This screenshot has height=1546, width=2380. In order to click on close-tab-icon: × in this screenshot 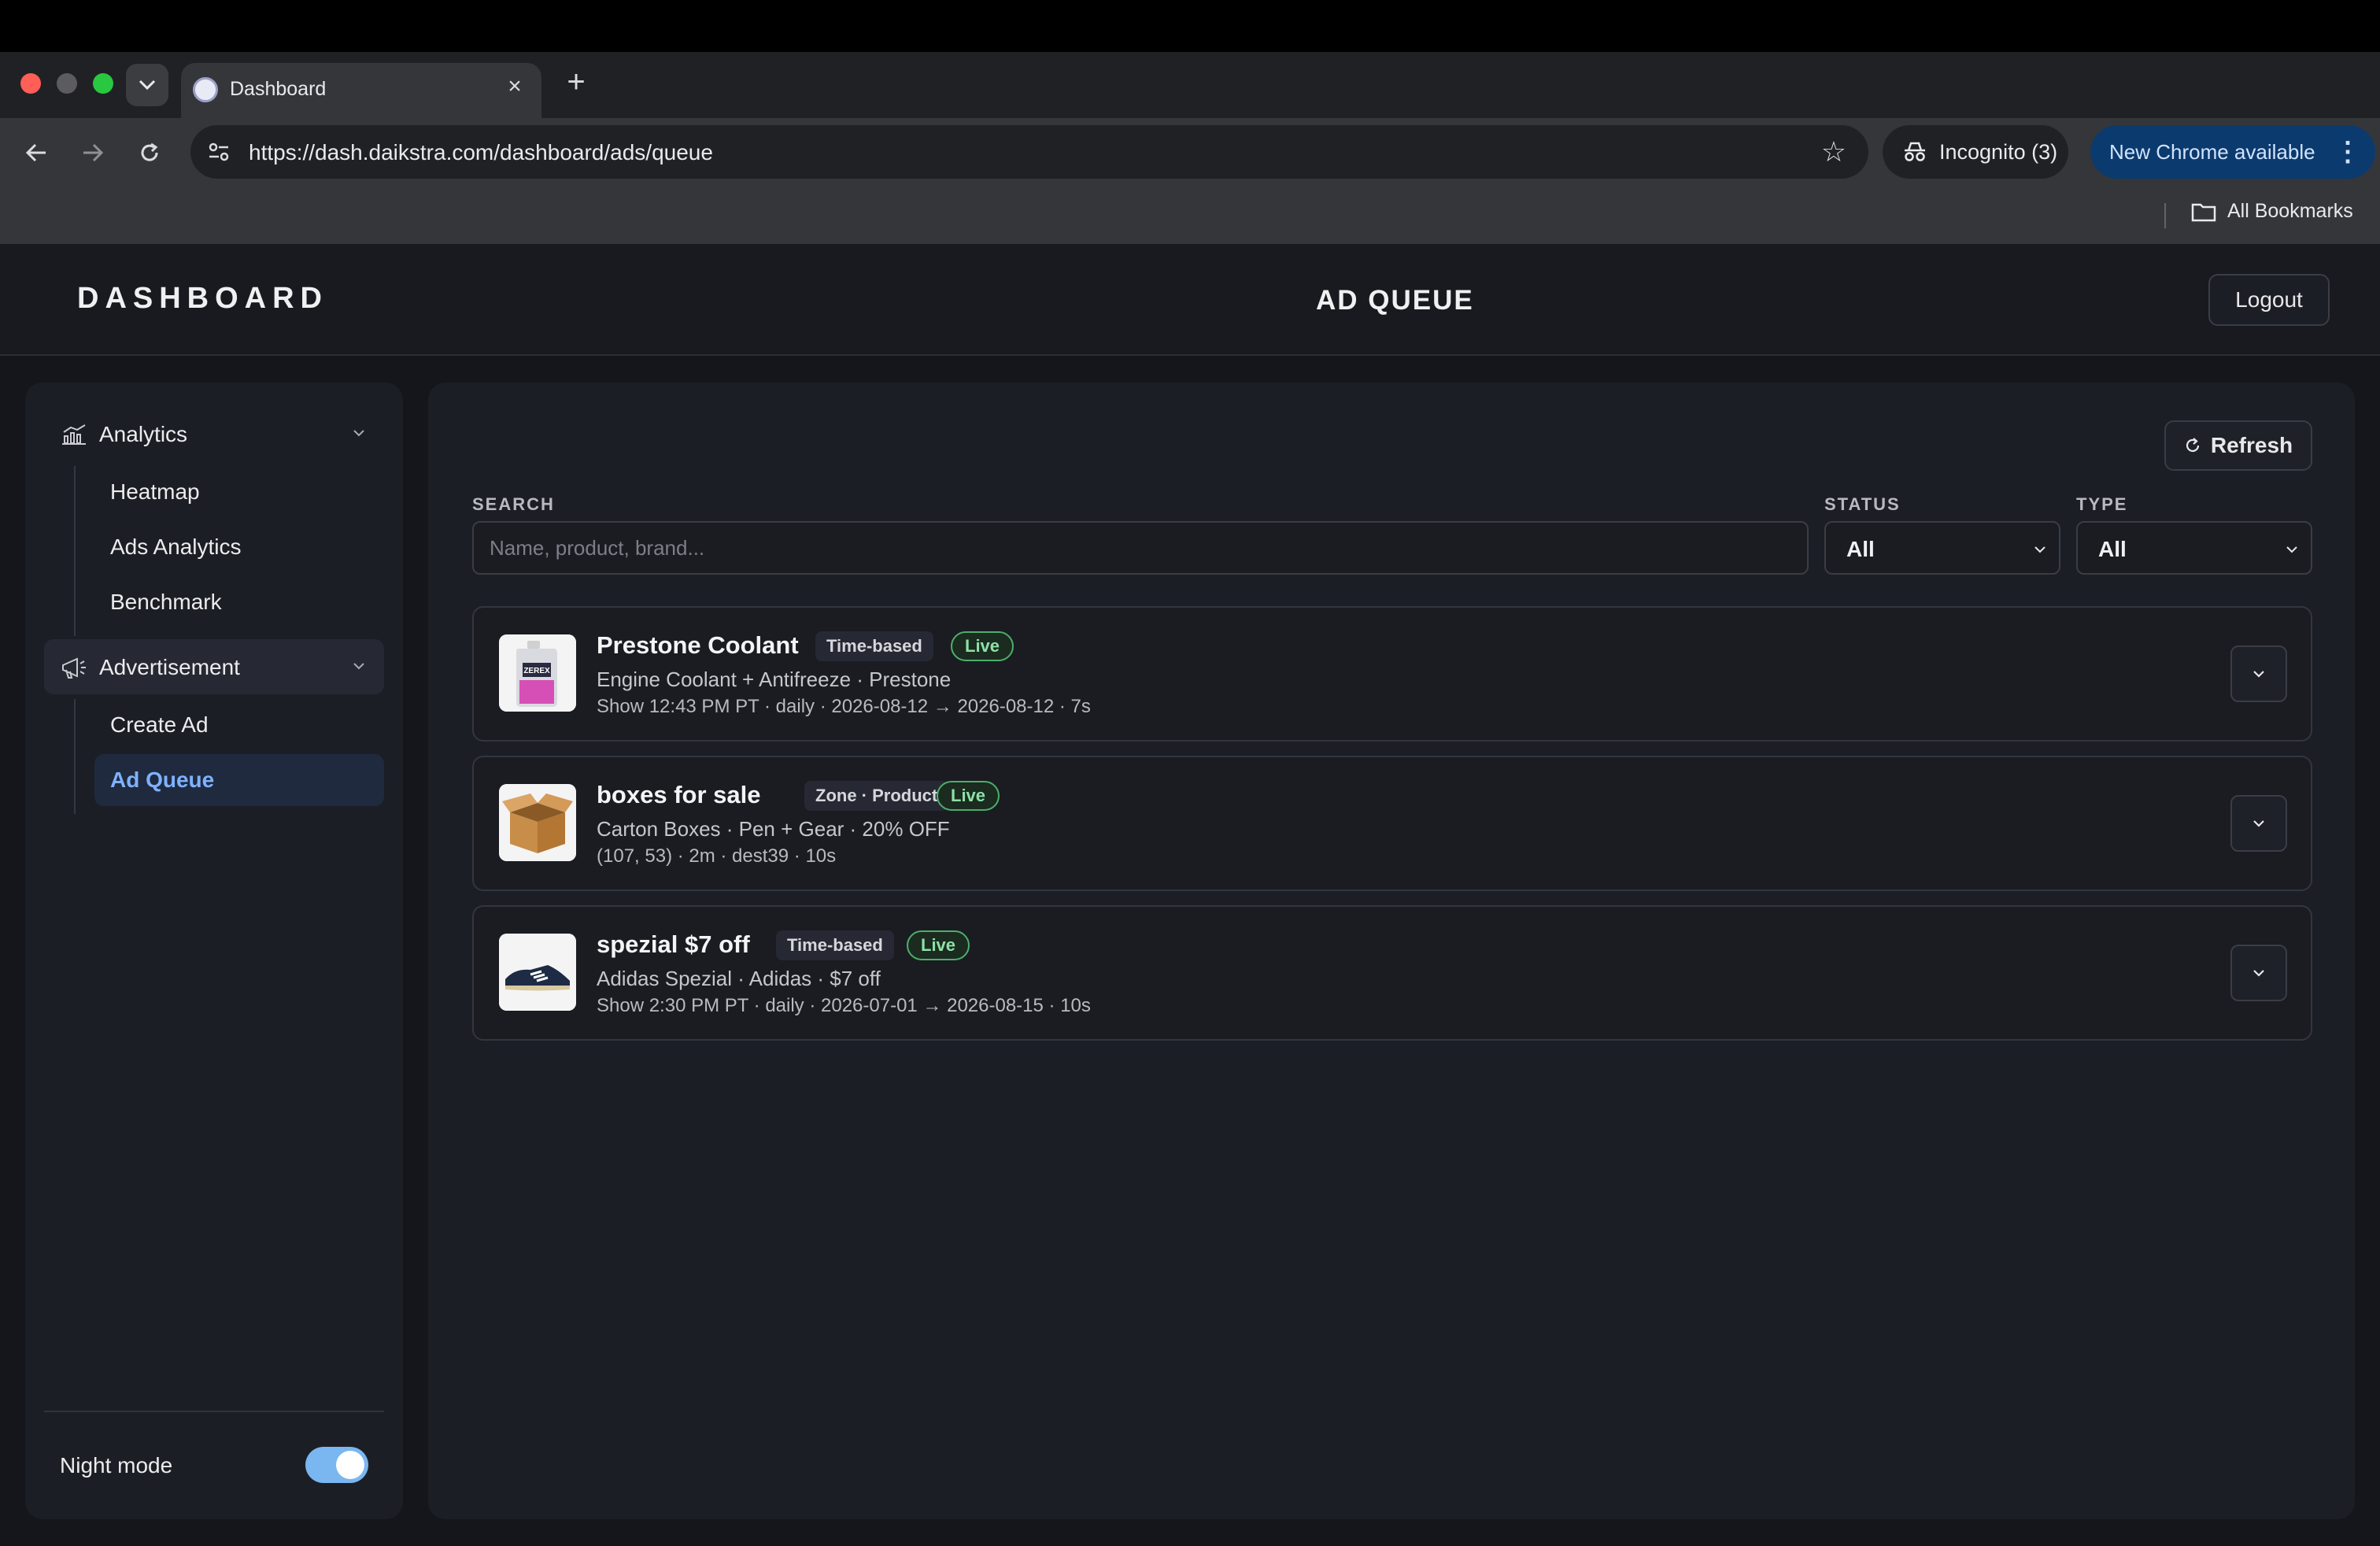, I will do `click(514, 86)`.